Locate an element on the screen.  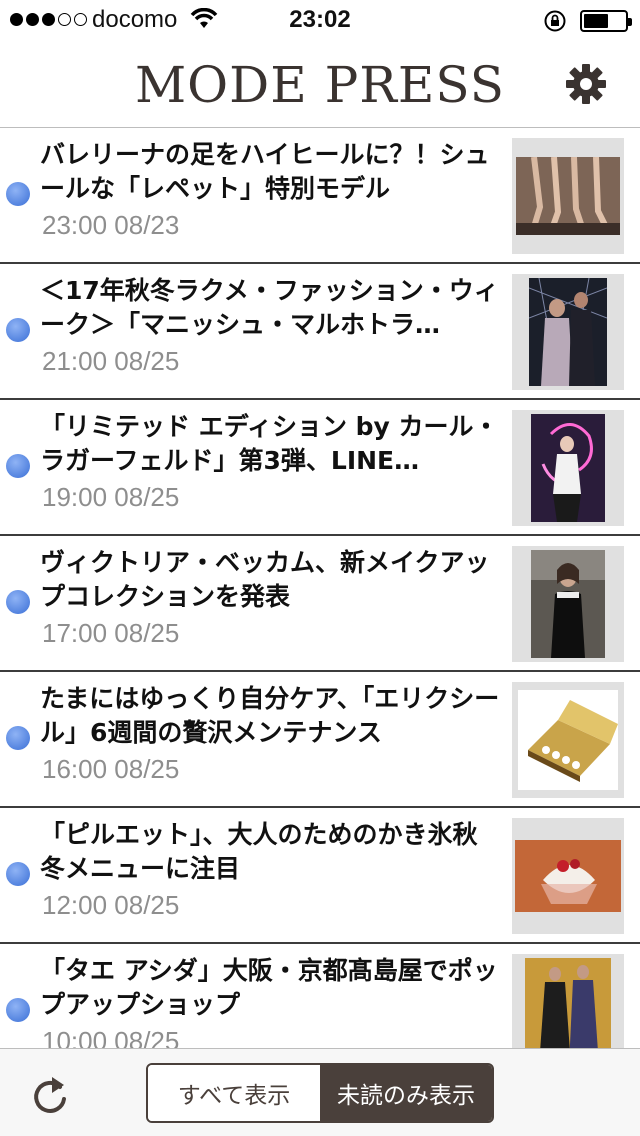
article-title: 「タエ アシダ」大阪・京都髙島屋でポップアップショップ is located at coordinates (269, 987).